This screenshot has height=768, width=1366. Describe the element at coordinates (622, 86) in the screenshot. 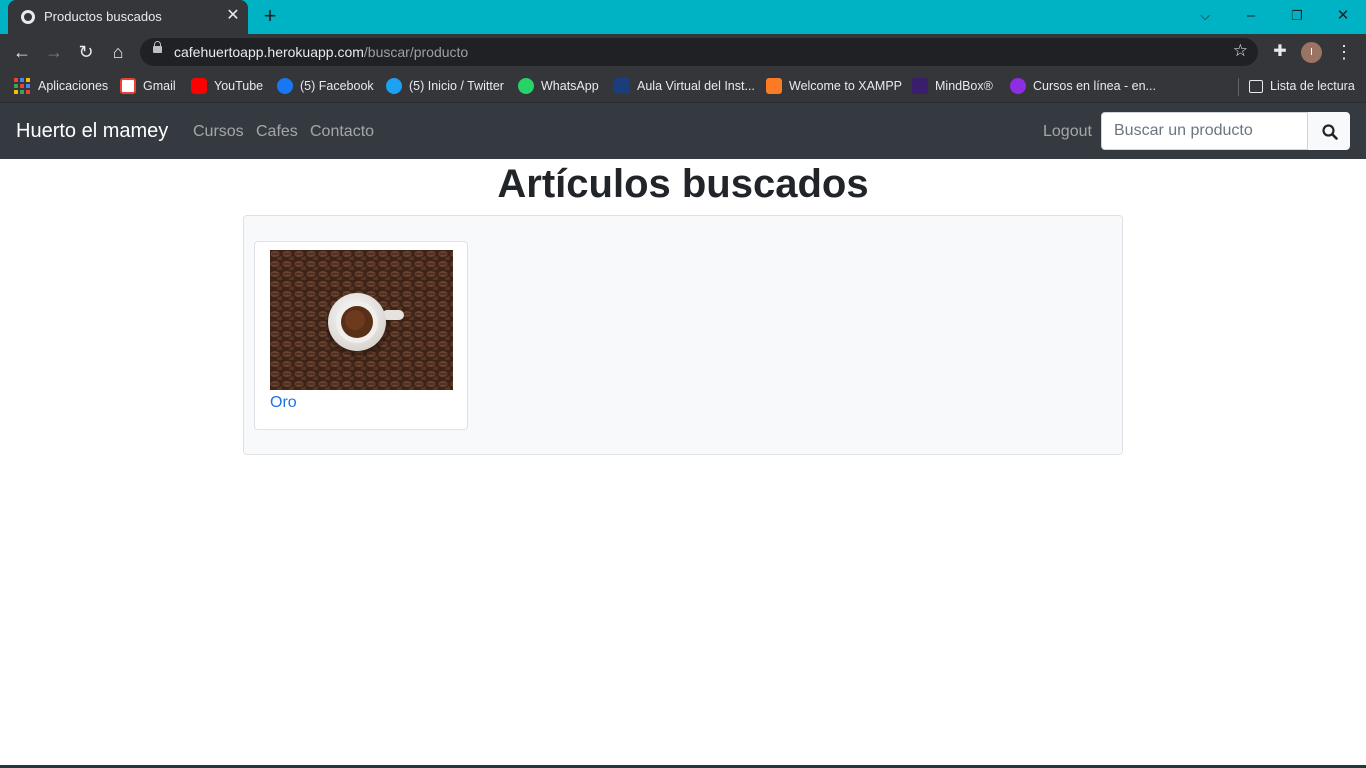

I see `aula-virtual-icon` at that location.